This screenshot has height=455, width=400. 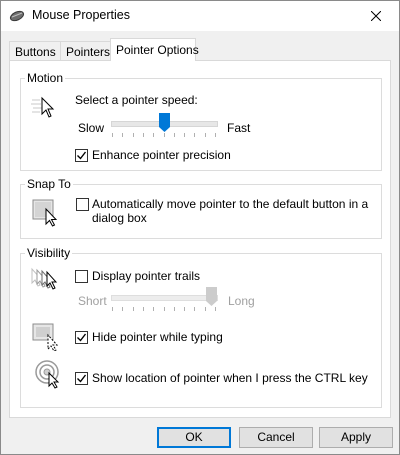 What do you see at coordinates (44, 278) in the screenshot?
I see `pointer-trails-icon` at bounding box center [44, 278].